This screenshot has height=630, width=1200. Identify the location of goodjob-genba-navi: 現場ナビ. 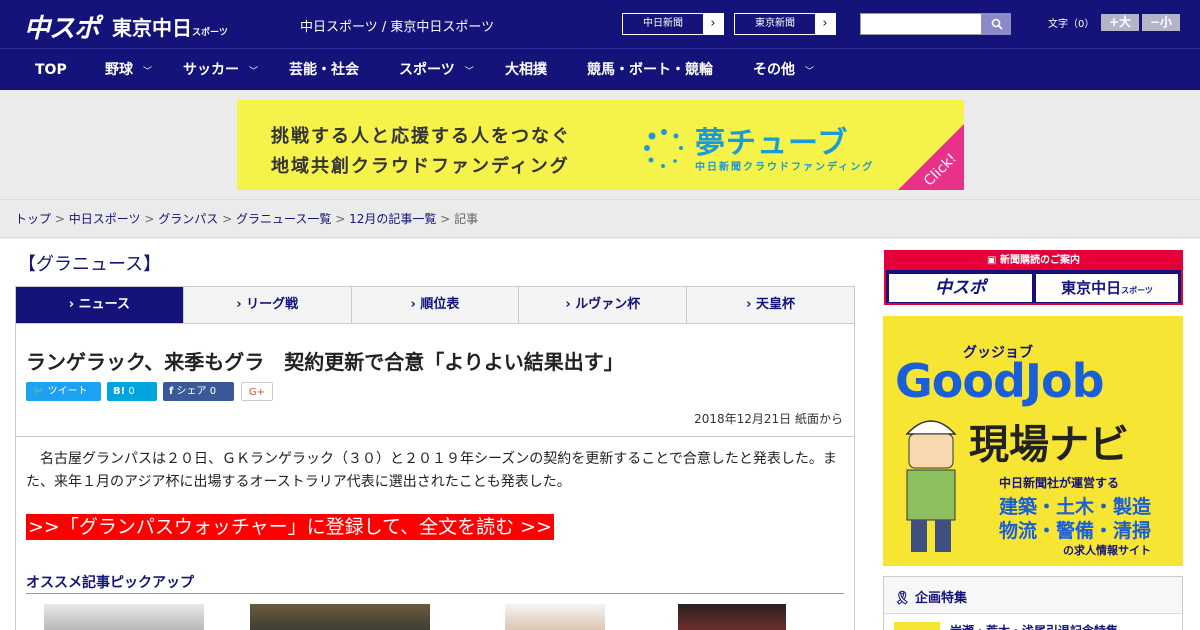
(1049, 445).